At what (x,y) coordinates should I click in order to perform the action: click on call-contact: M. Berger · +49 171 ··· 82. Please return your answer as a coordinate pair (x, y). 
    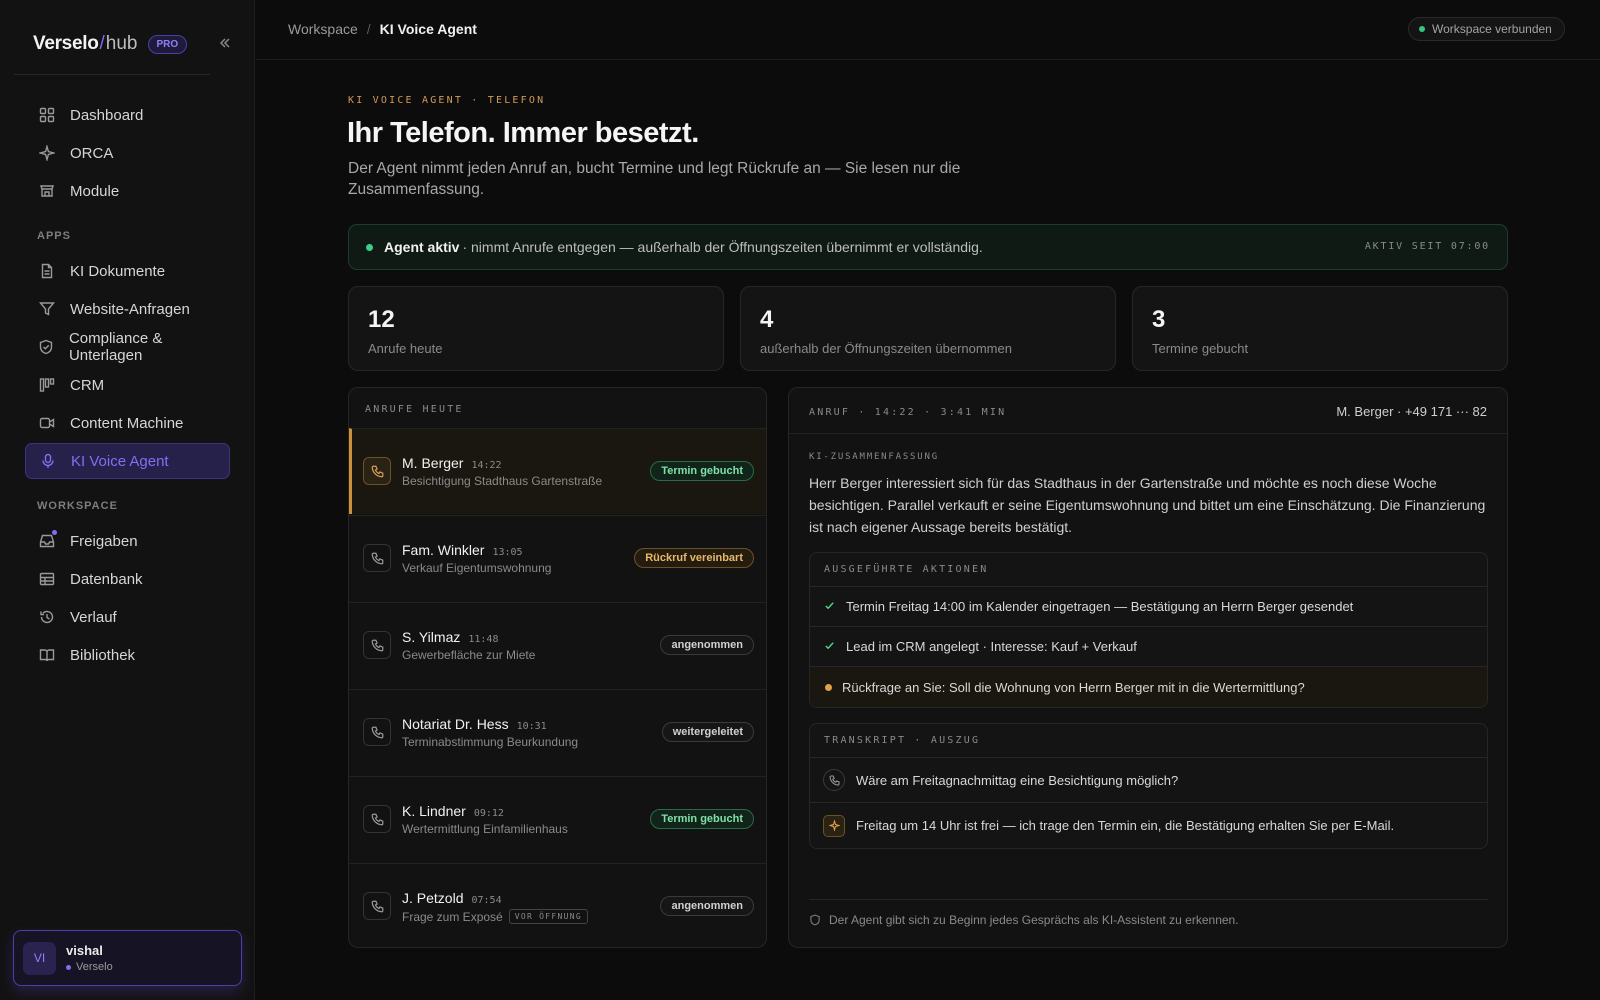
    Looking at the image, I should click on (1411, 411).